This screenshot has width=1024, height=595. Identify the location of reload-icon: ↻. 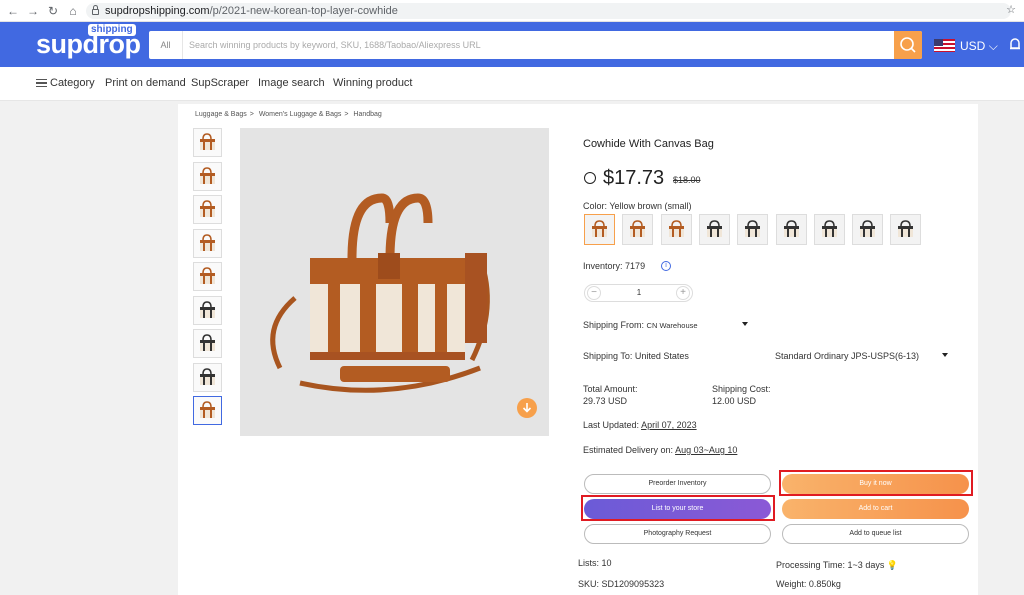
(53, 11).